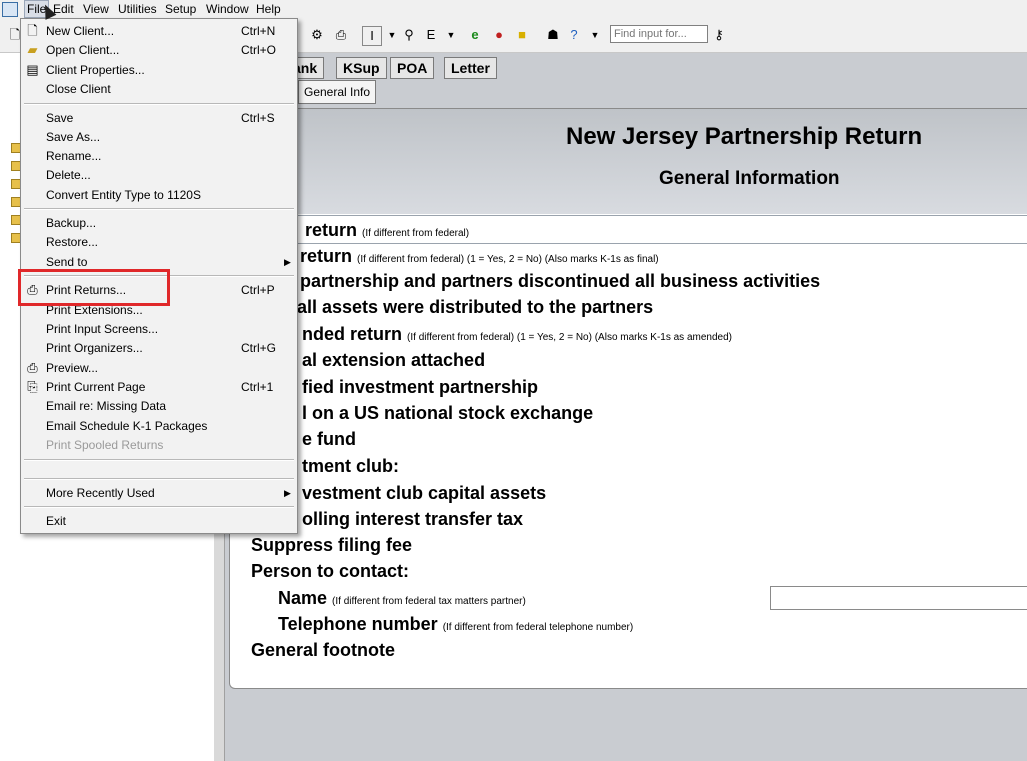 Image resolution: width=1027 pixels, height=761 pixels. I want to click on print-page-icon: ⎘, so click(32, 386).